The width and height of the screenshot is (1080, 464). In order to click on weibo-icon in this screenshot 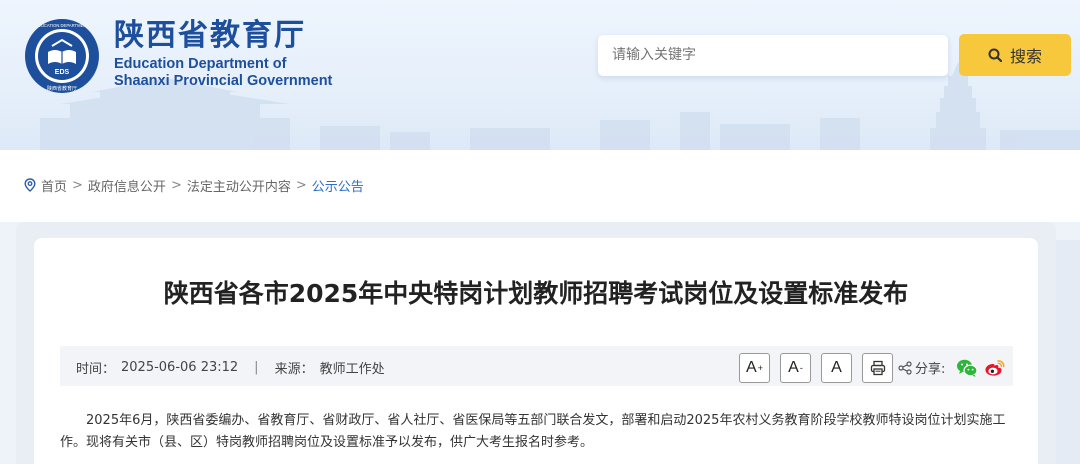, I will do `click(995, 368)`.